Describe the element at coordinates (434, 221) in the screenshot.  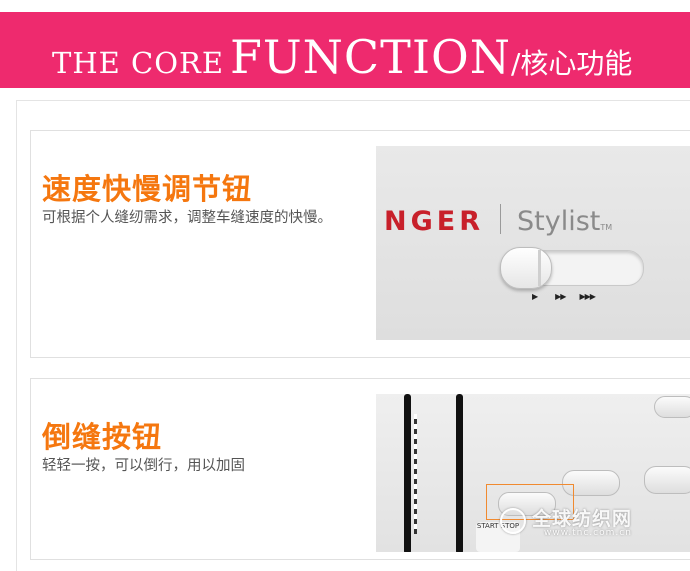
I see `brand-name: NGER` at that location.